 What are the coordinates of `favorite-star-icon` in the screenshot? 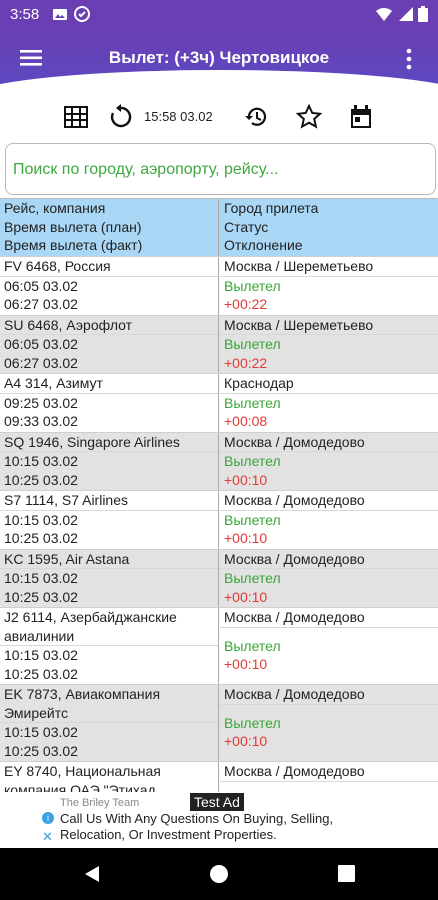 It's located at (309, 117).